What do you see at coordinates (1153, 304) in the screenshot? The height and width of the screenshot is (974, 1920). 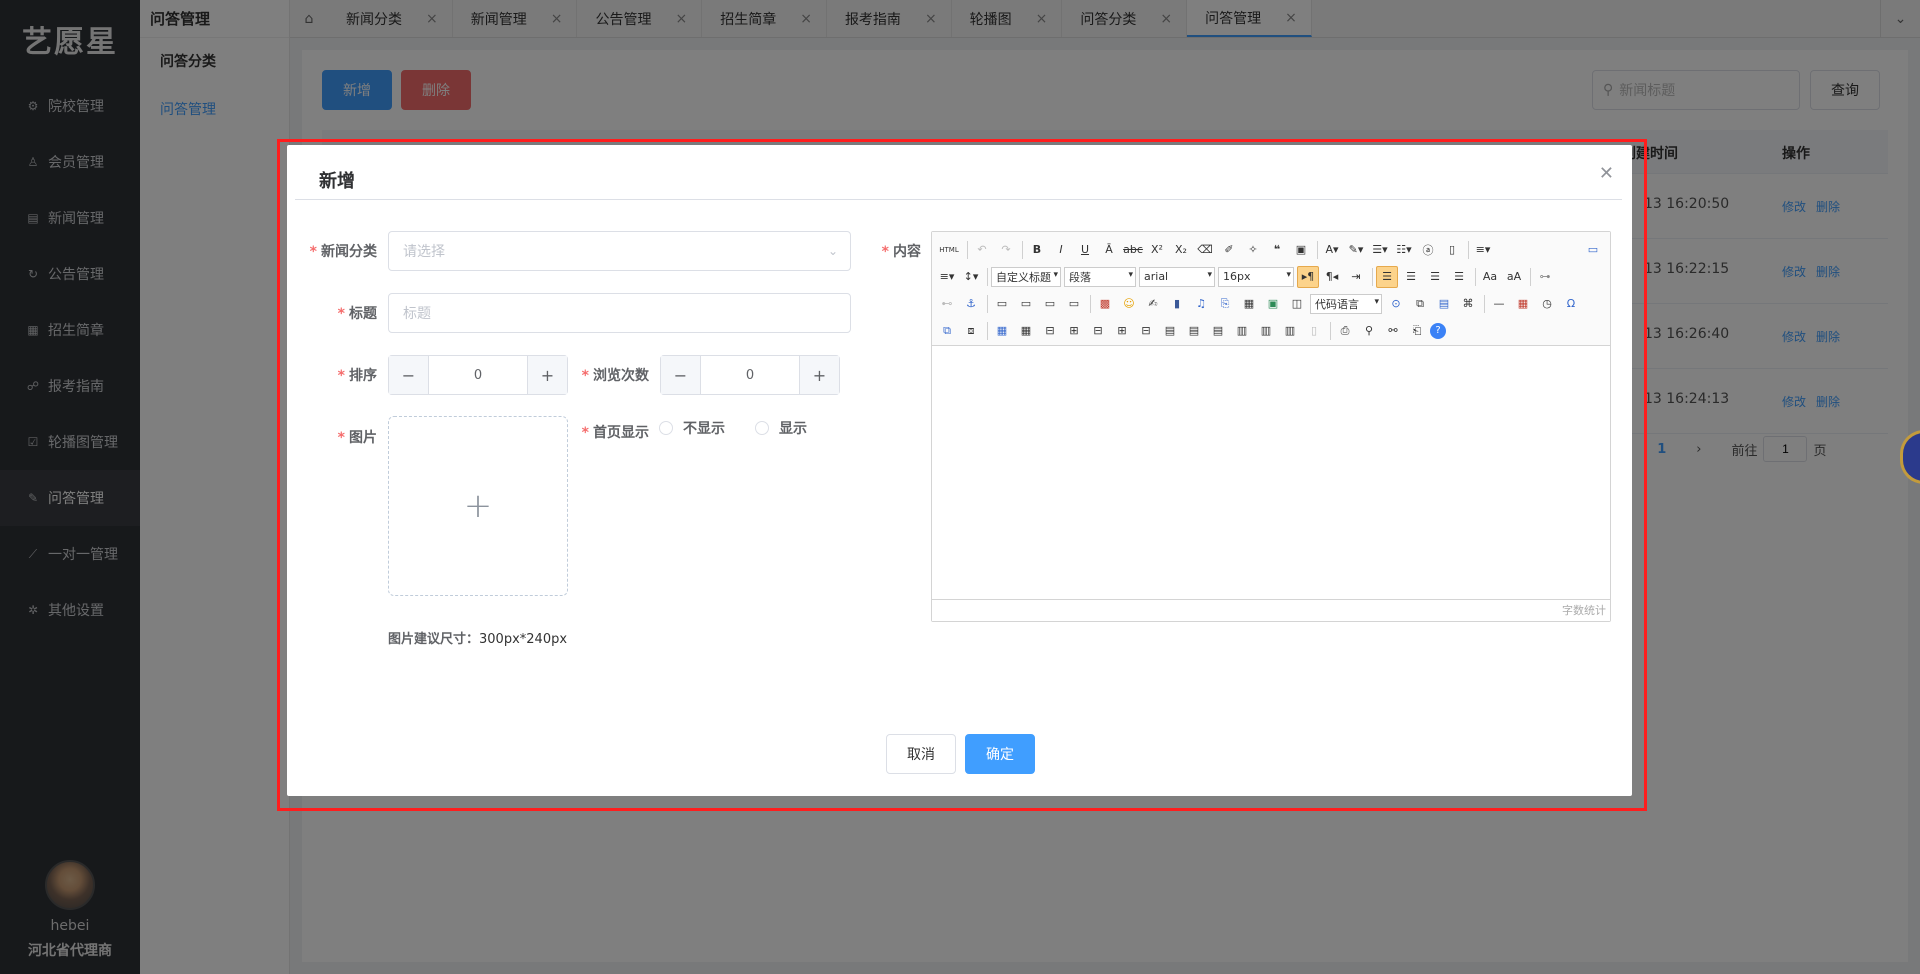 I see `scrawl-icon: ✍` at bounding box center [1153, 304].